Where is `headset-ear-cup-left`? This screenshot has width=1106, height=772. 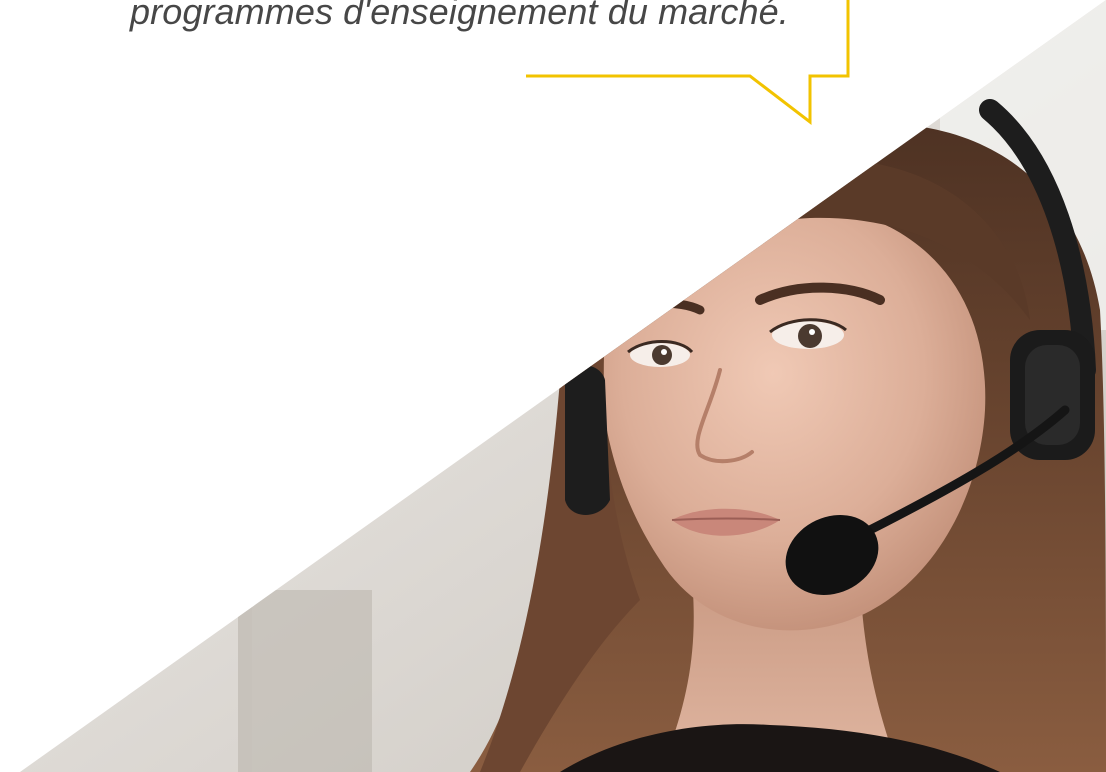 headset-ear-cup-left is located at coordinates (587, 440).